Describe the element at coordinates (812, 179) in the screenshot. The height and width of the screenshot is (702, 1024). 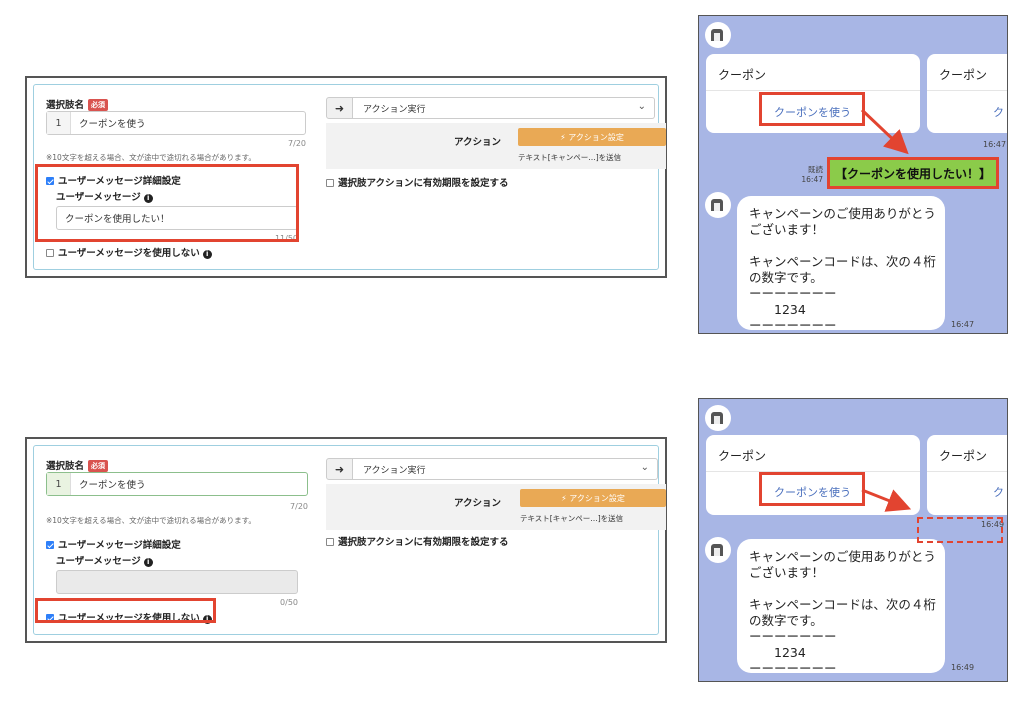
I see `sent-time: 16:47` at that location.